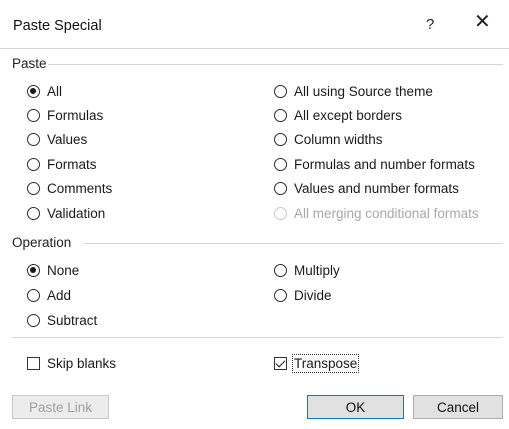 The width and height of the screenshot is (509, 429). I want to click on skip-blanks-checkbox, so click(33, 363).